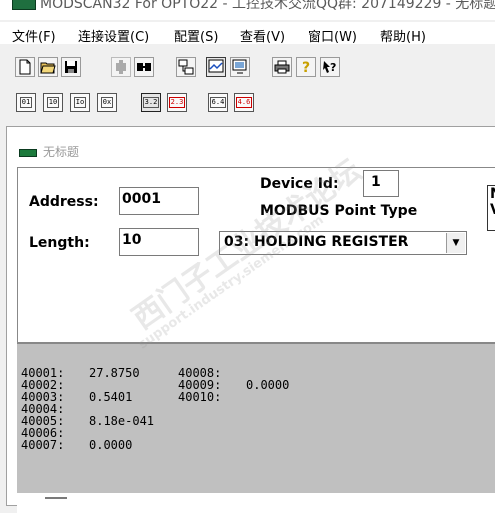 Image resolution: width=495 pixels, height=513 pixels. I want to click on device-id-field: 1, so click(381, 183).